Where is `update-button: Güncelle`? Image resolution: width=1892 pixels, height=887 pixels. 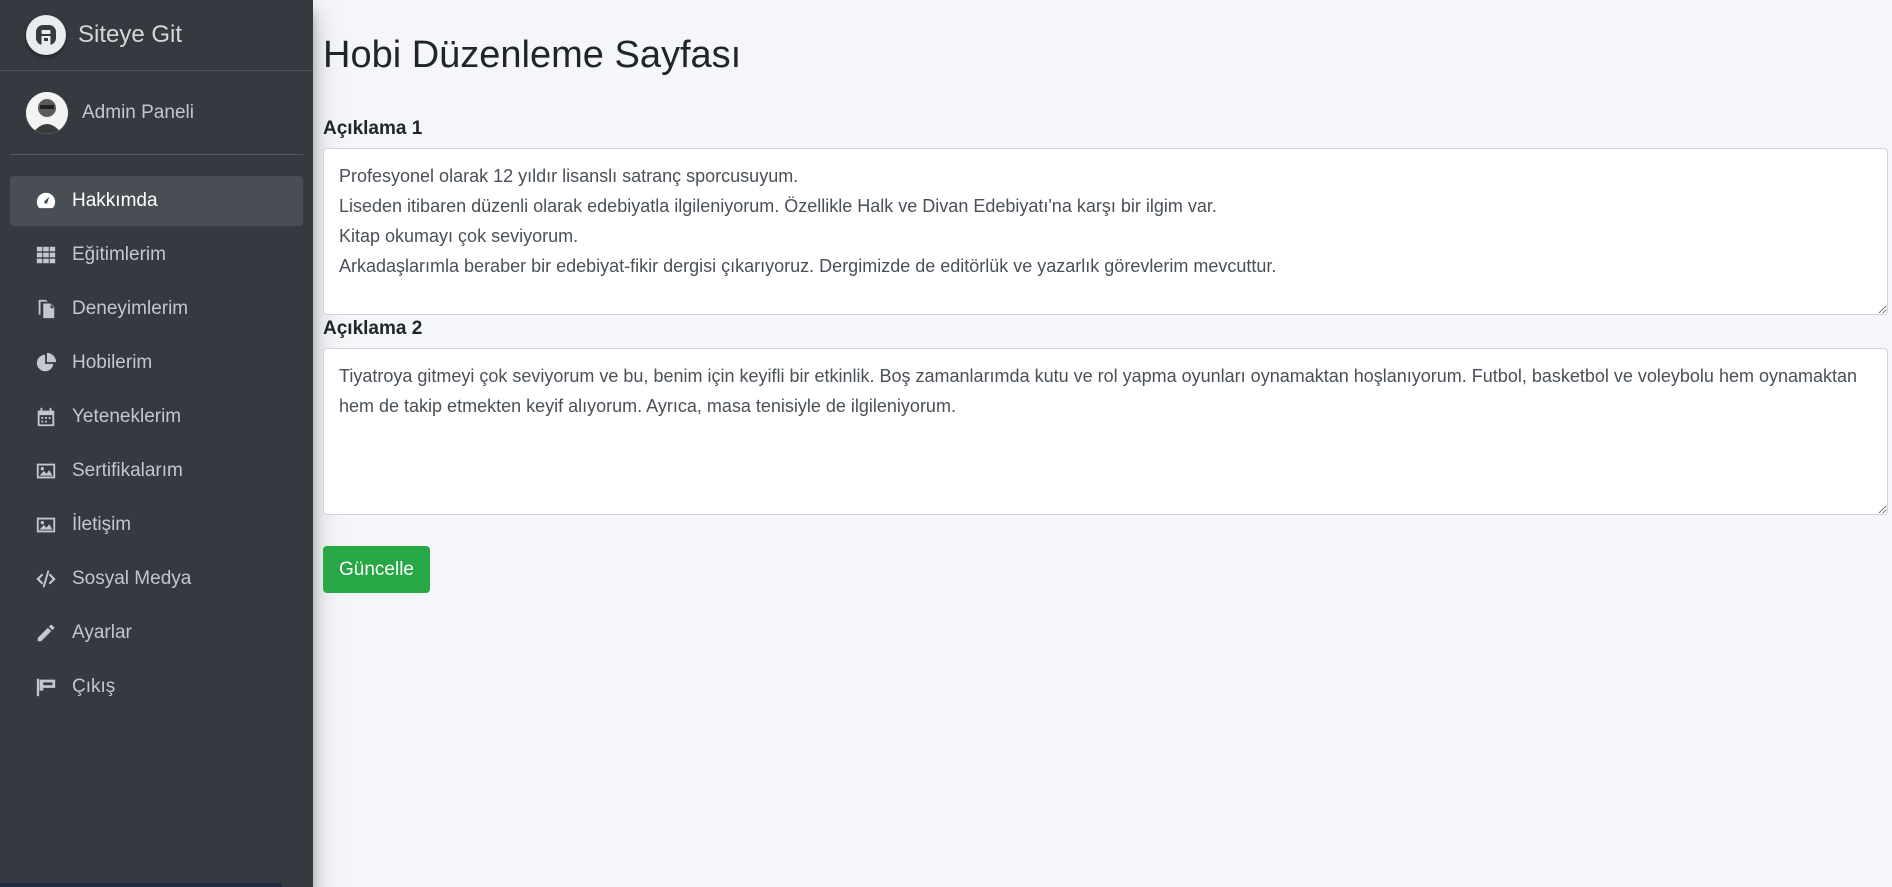
update-button: Güncelle is located at coordinates (376, 569).